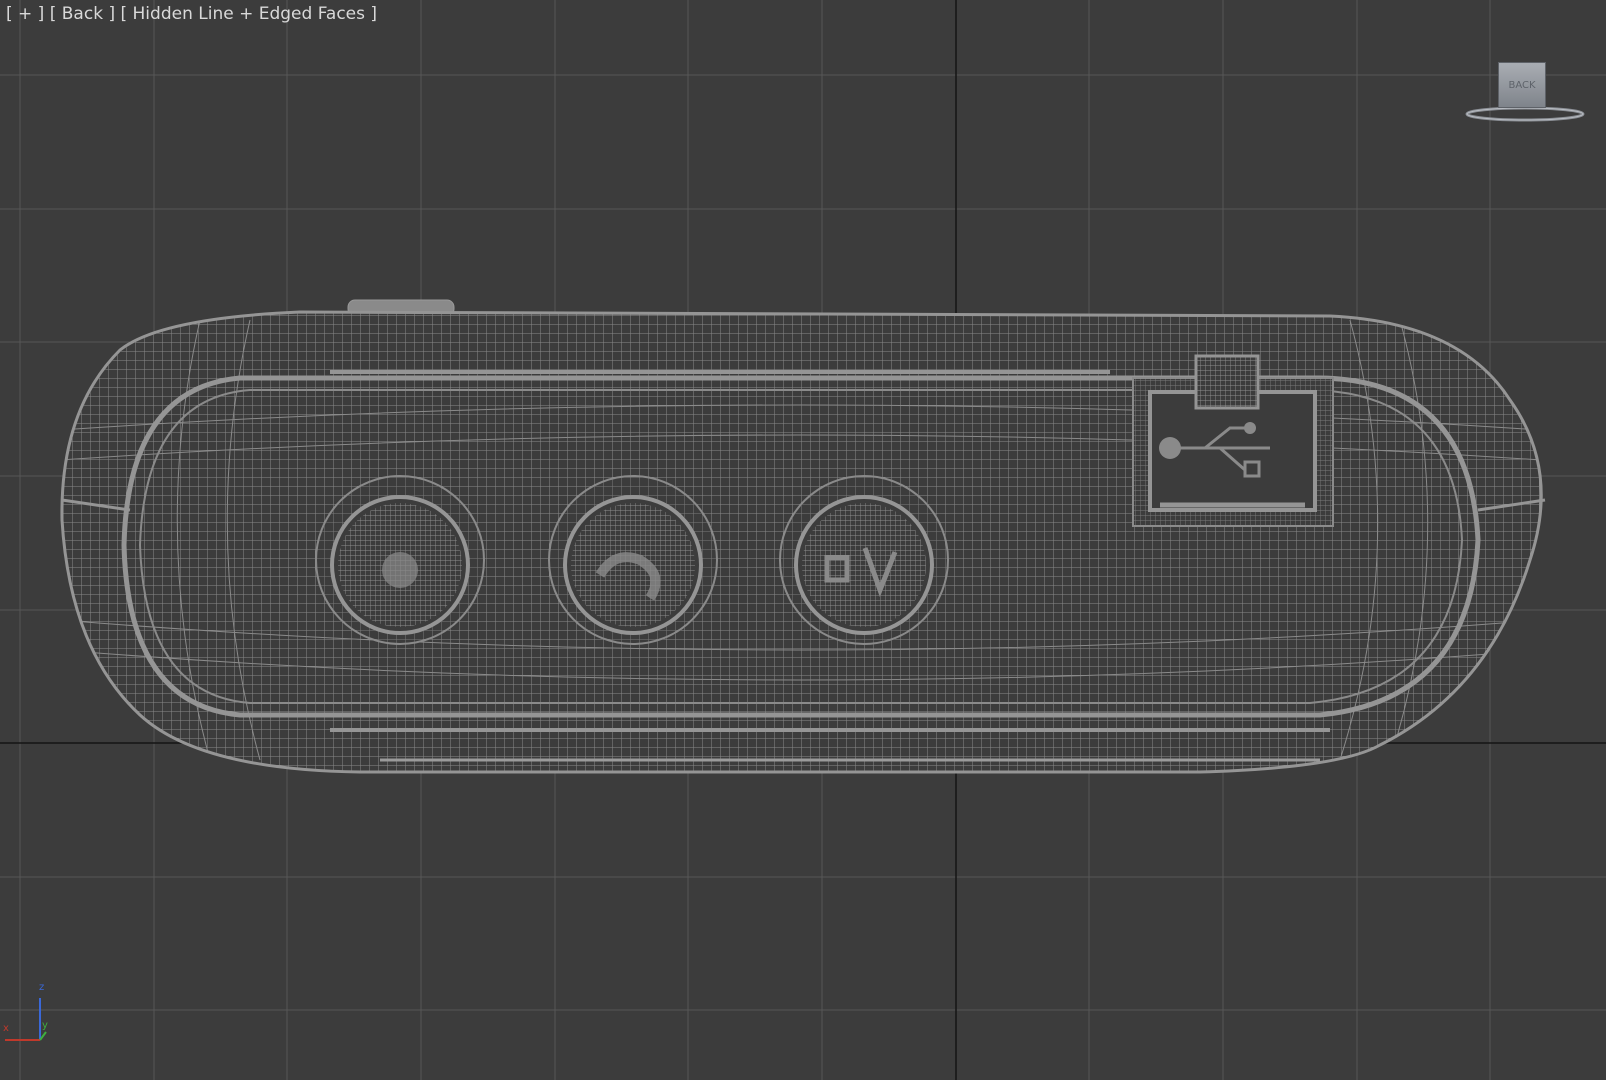 This screenshot has width=1606, height=1080. What do you see at coordinates (45, 1025) in the screenshot?
I see `axis-y-label: y` at bounding box center [45, 1025].